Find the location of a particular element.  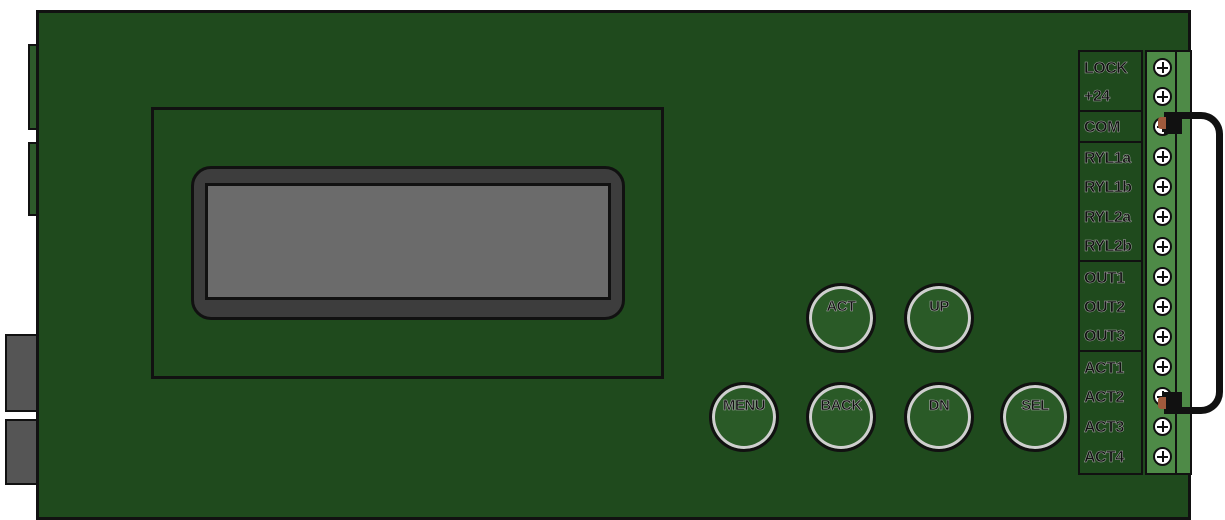

terminal-label-act2: ACT2 is located at coordinates (1104, 397).